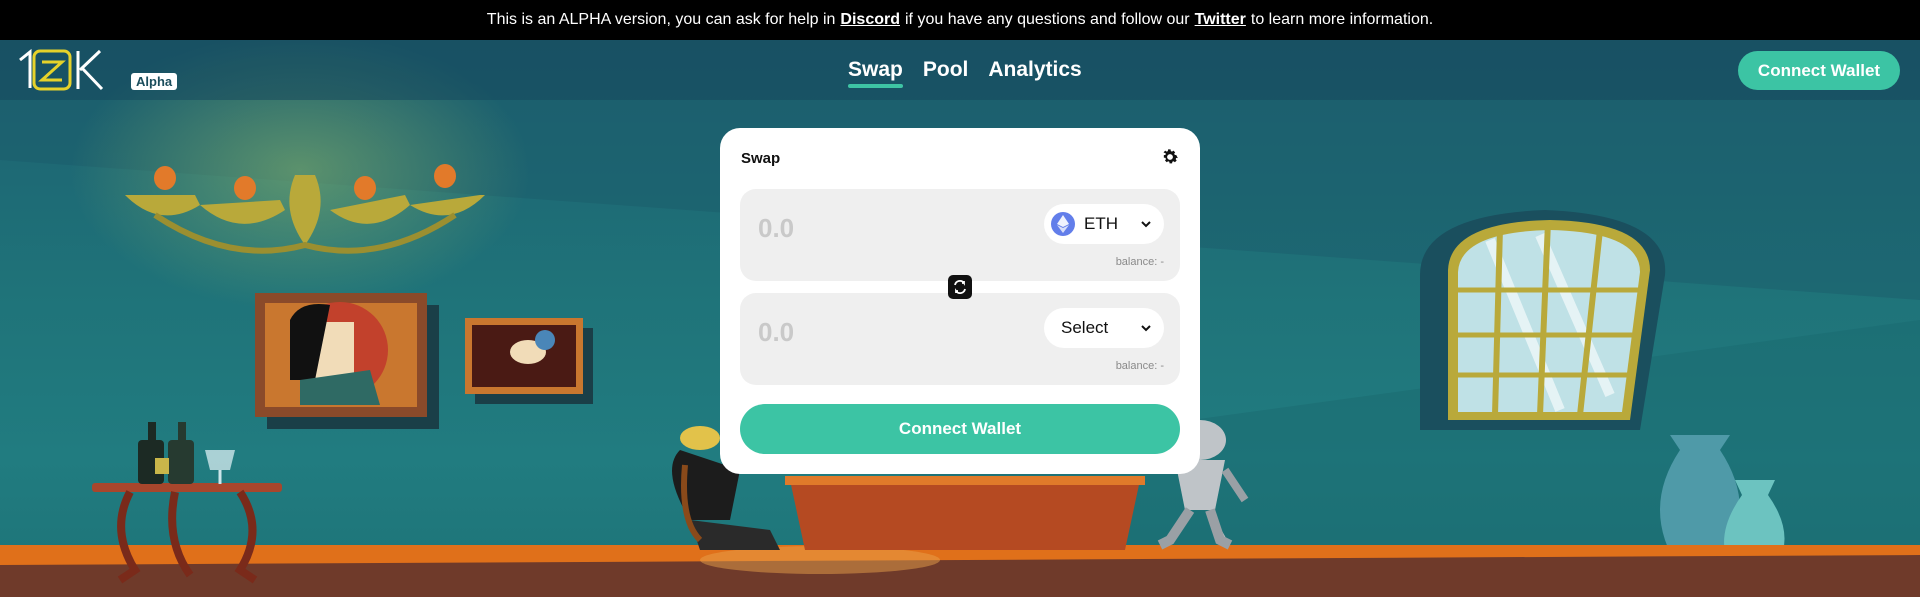  What do you see at coordinates (154, 81) in the screenshot?
I see `alpha-badge: Alpha` at bounding box center [154, 81].